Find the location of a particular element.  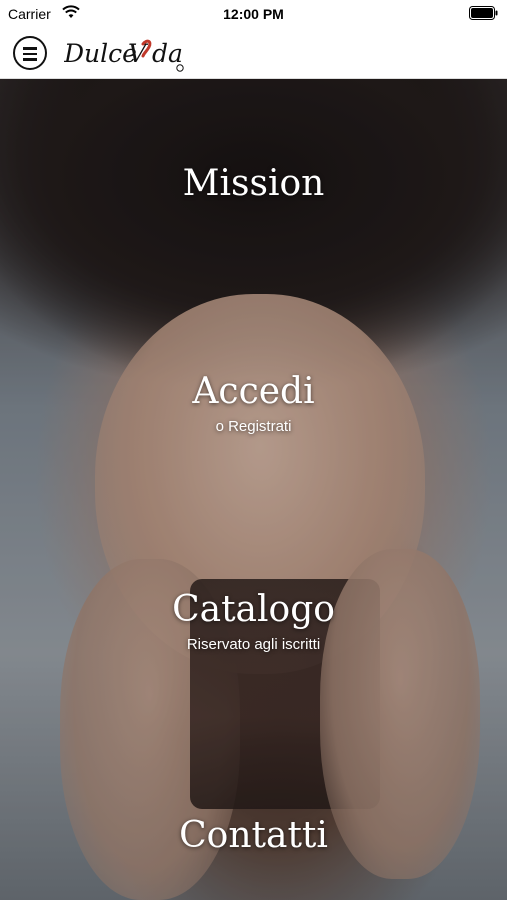

menu-item-catalogo: Catalogo Riservato agli iscritti is located at coordinates (253, 621).